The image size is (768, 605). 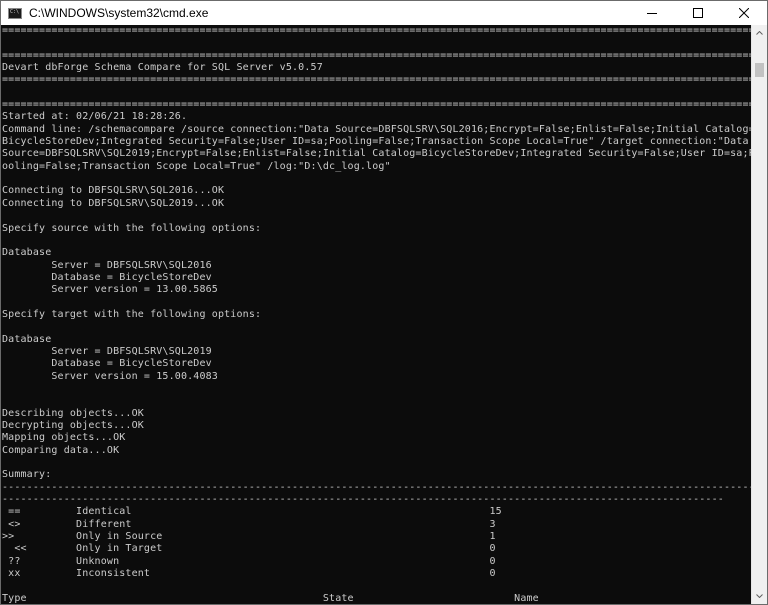 I want to click on console-line: << Only in Target 0, so click(x=249, y=549).